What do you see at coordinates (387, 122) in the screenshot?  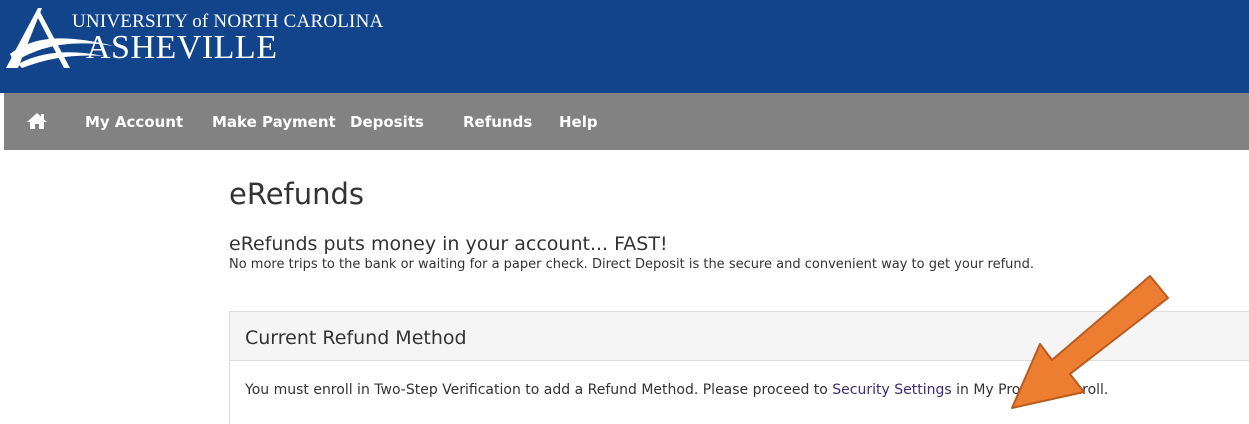 I see `nav-deposits: Deposits` at bounding box center [387, 122].